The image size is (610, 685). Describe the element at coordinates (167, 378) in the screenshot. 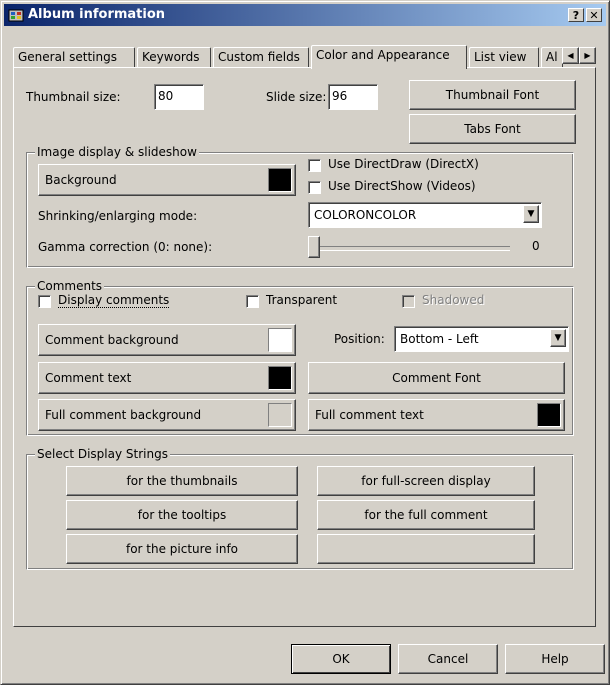

I see `comment-text-button: Comment text` at that location.